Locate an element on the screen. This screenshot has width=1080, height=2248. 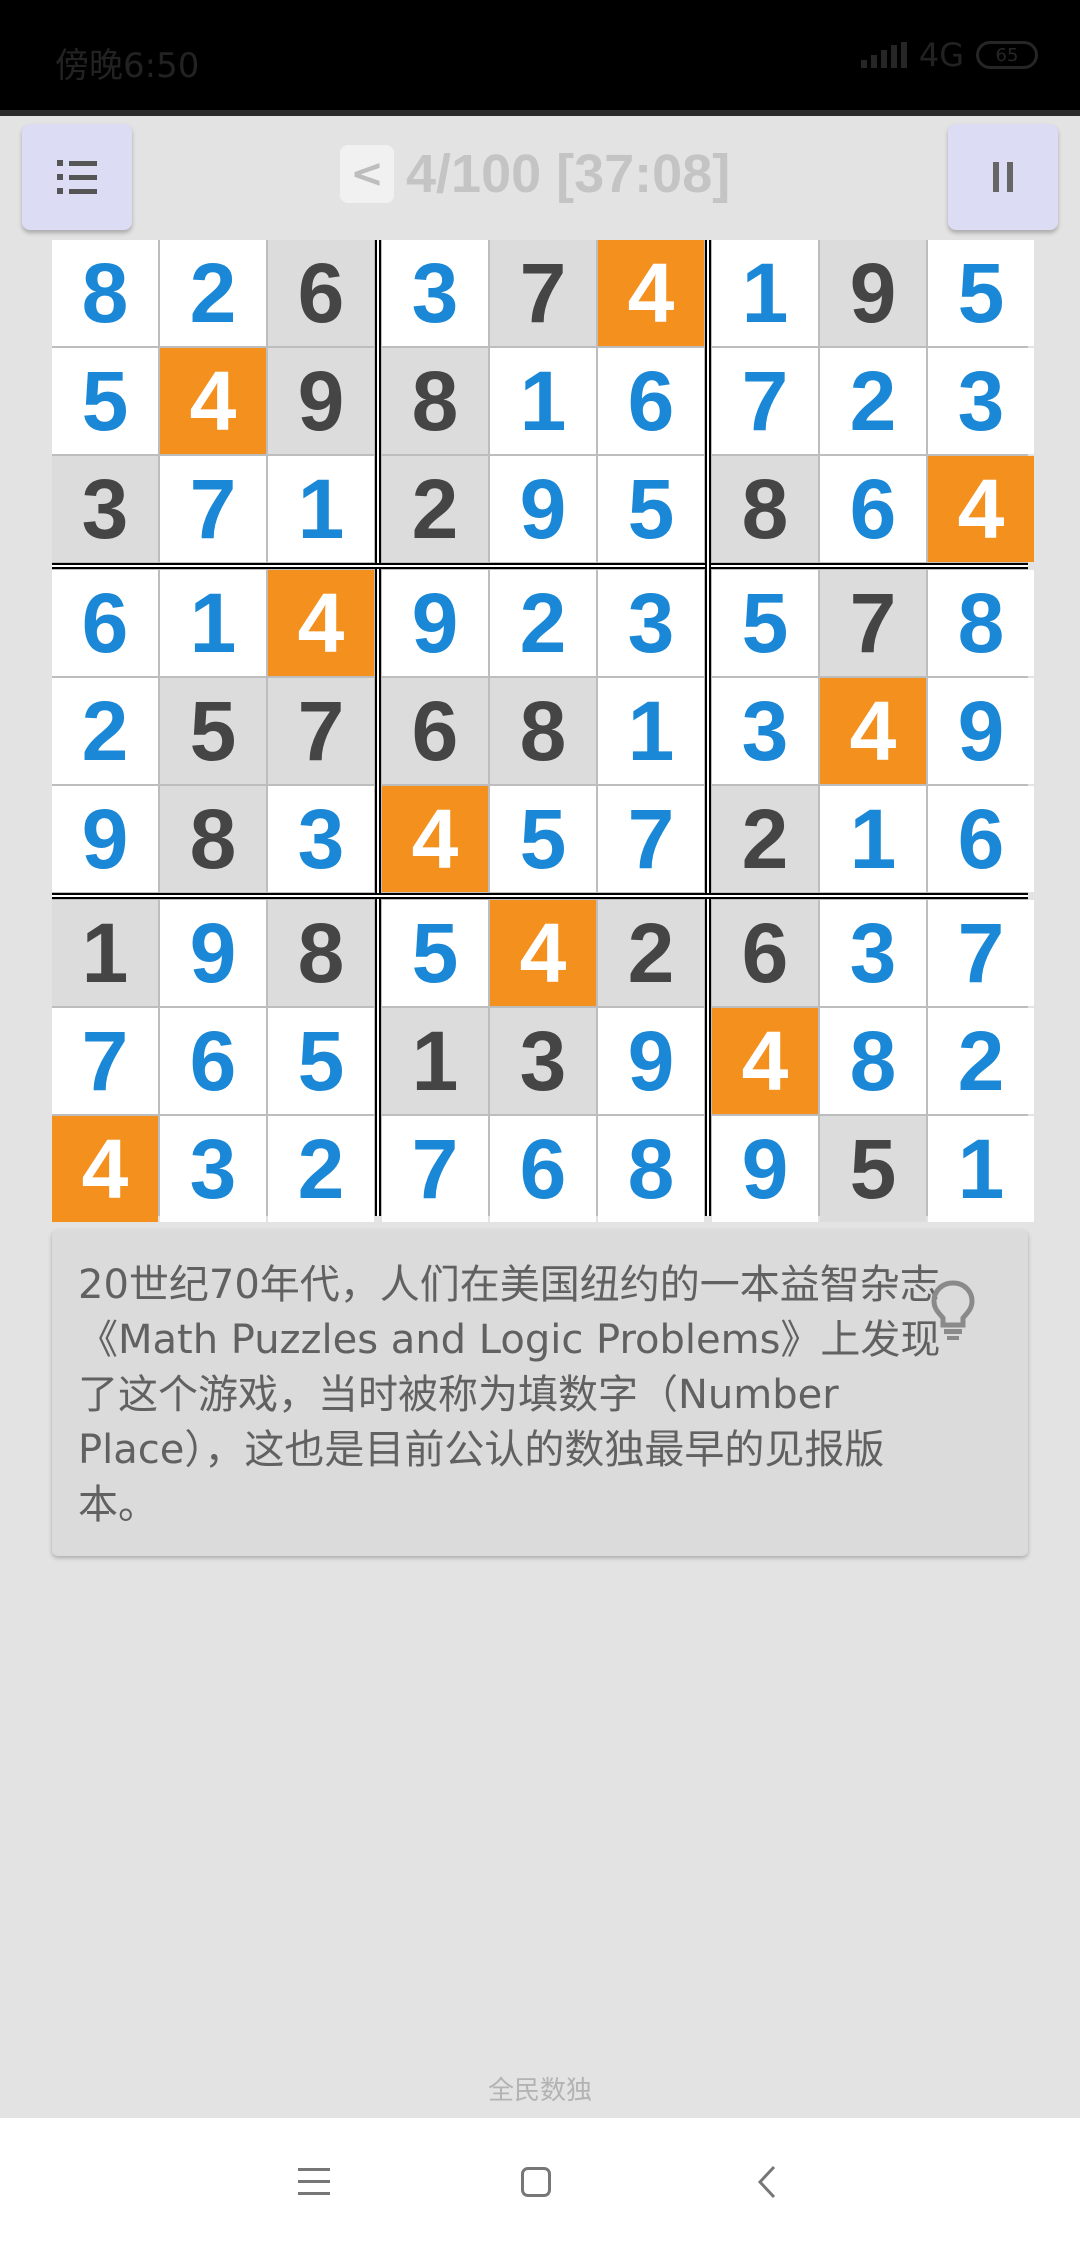
back-icon is located at coordinates (767, 2182).